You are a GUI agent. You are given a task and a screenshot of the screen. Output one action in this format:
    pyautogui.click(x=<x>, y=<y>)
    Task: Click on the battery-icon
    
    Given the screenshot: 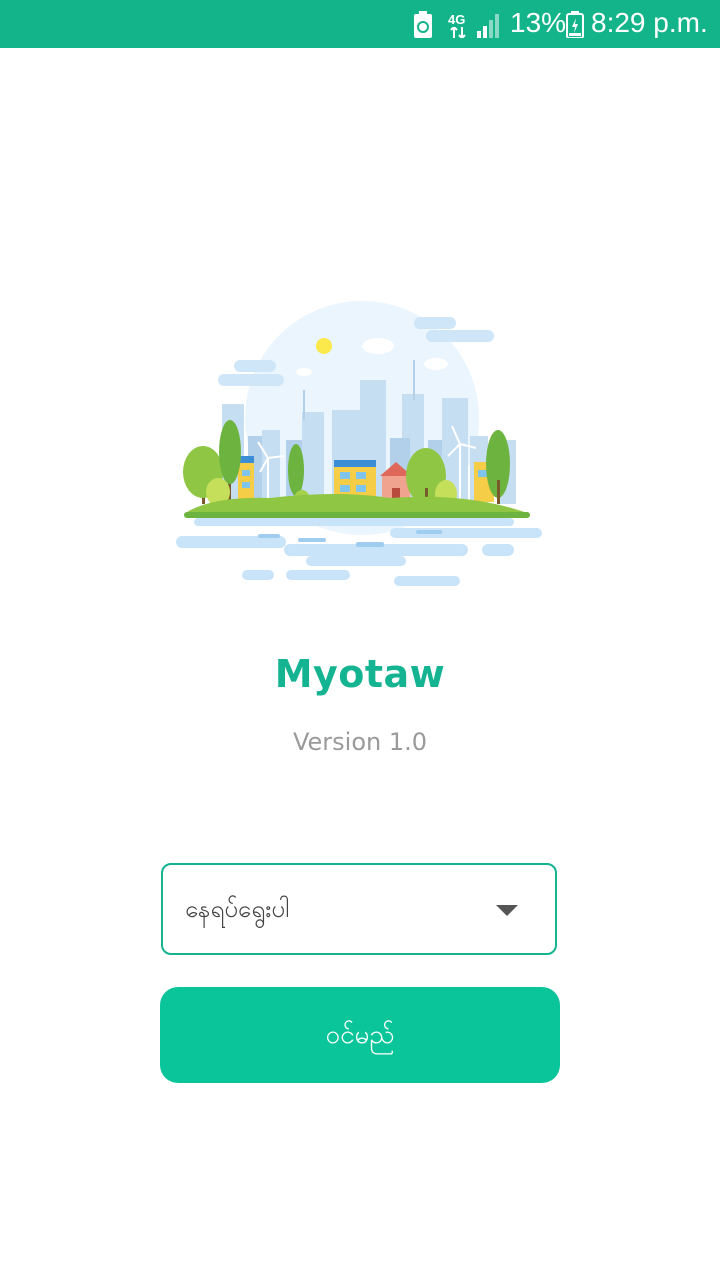 What is the action you would take?
    pyautogui.click(x=575, y=24)
    